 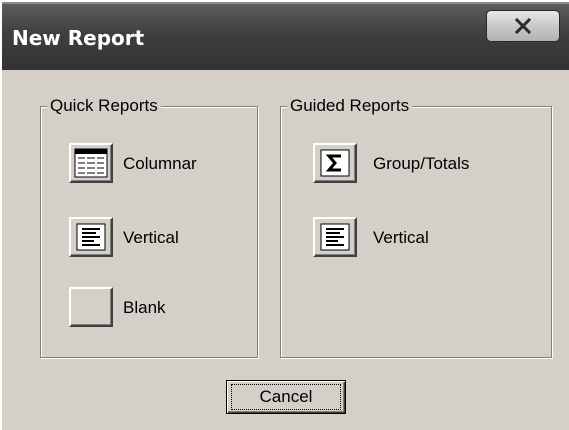 I want to click on vertical-report-button, so click(x=91, y=237).